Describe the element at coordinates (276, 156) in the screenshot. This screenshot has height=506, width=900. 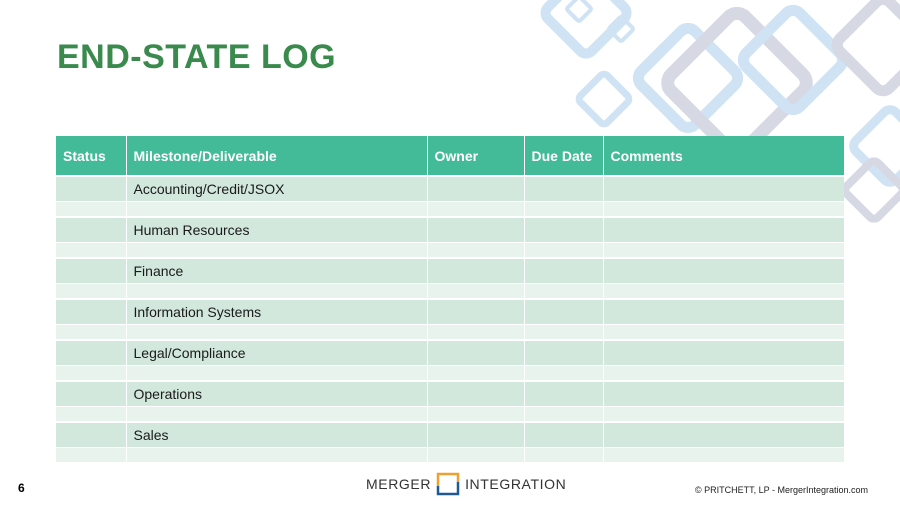
I see `header-milestone: Milestone/Deliverable` at that location.